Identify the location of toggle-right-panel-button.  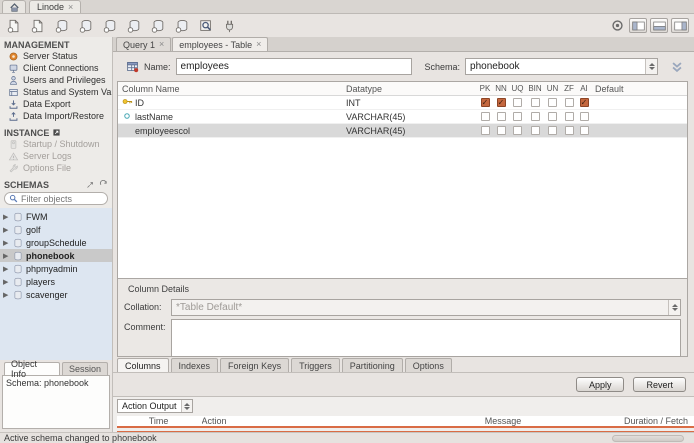
(680, 25).